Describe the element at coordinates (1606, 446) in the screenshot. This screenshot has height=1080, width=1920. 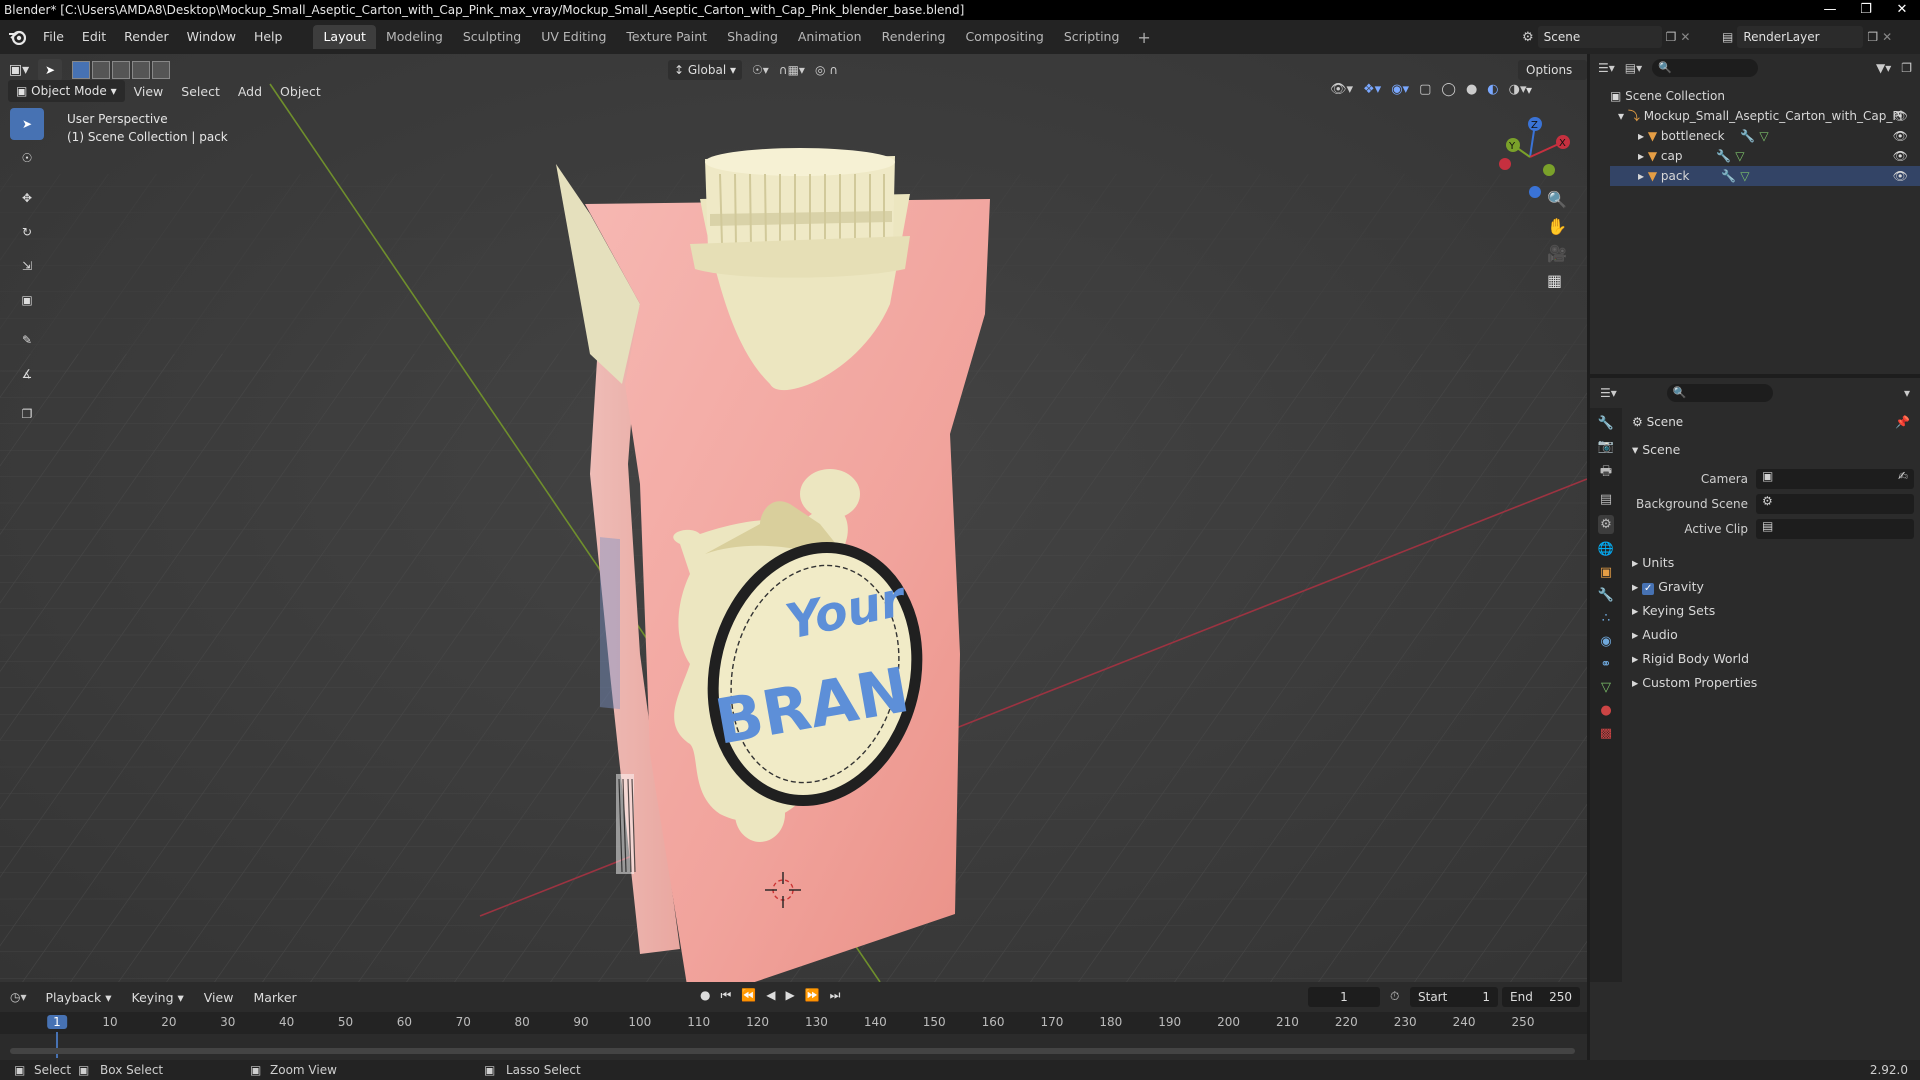
I see `render-tab-icon: 📷` at that location.